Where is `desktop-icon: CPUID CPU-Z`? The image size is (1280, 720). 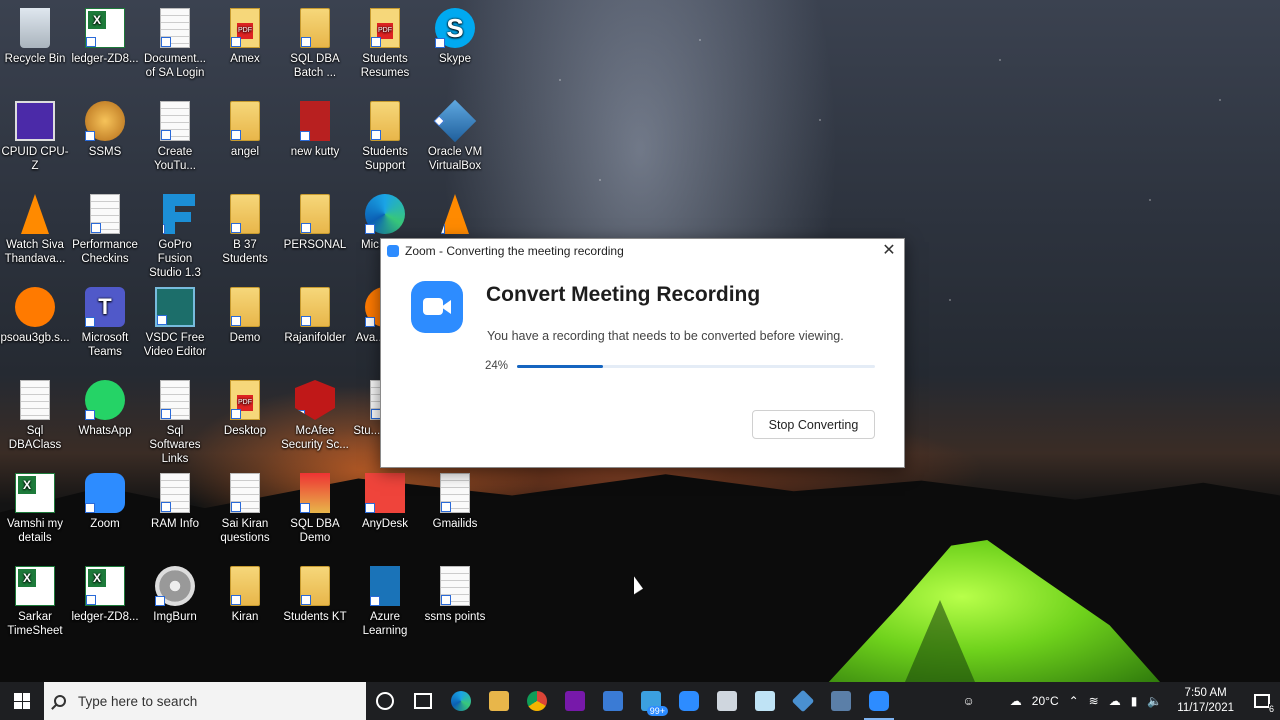 desktop-icon: CPUID CPU-Z is located at coordinates (35, 137).